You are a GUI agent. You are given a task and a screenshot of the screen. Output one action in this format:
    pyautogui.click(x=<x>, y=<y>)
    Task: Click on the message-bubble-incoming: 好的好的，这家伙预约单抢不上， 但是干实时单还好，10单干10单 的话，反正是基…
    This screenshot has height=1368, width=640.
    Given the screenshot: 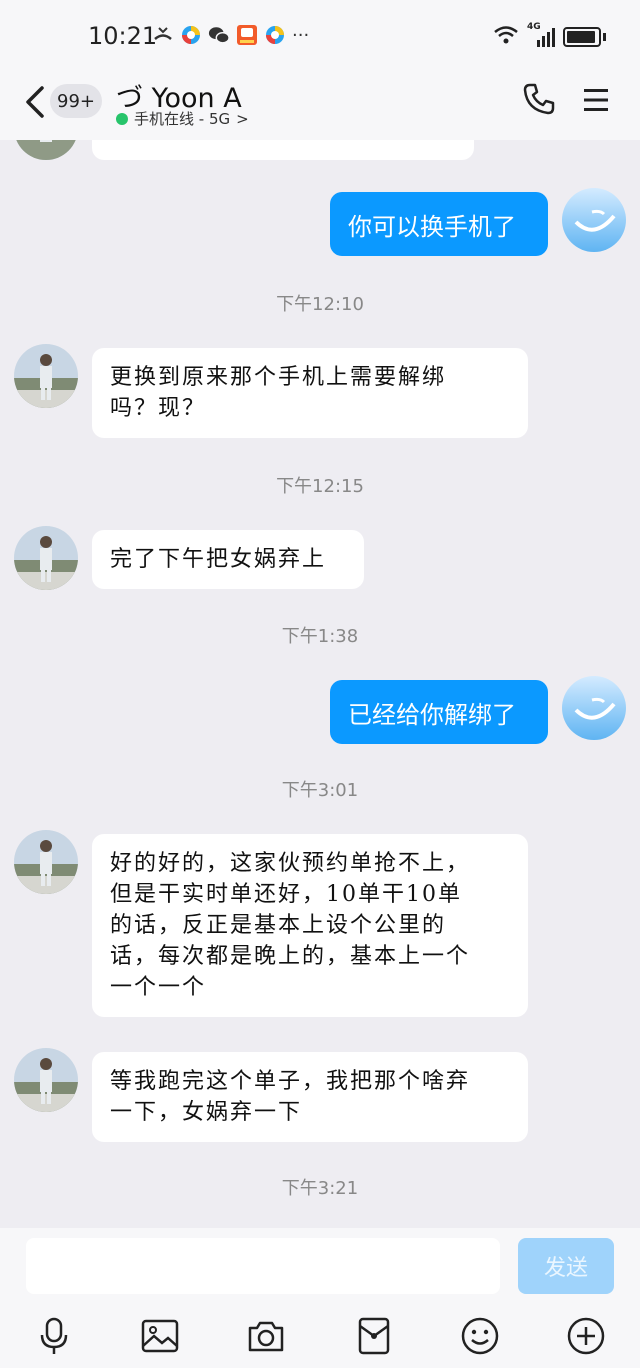 What is the action you would take?
    pyautogui.click(x=310, y=925)
    